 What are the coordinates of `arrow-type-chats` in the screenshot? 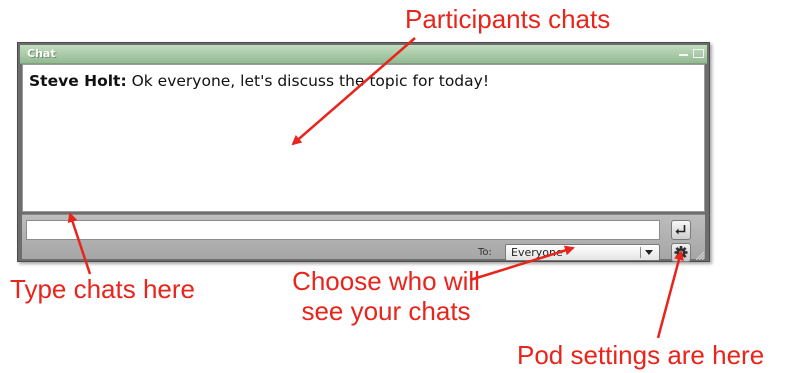 It's located at (79, 243).